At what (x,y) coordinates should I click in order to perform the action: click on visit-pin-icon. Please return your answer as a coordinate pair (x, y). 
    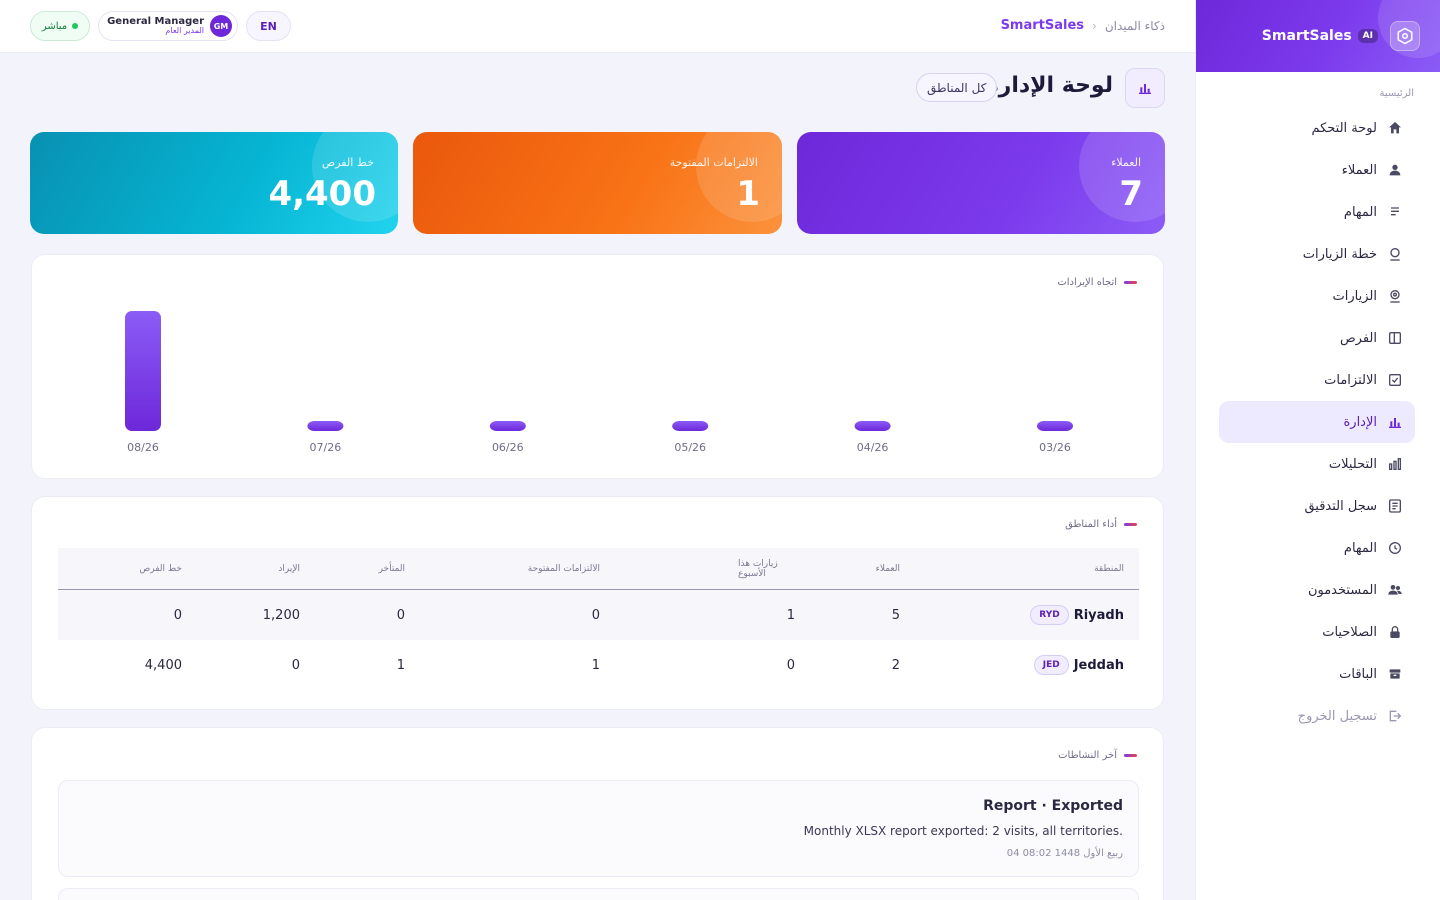
    Looking at the image, I should click on (1395, 296).